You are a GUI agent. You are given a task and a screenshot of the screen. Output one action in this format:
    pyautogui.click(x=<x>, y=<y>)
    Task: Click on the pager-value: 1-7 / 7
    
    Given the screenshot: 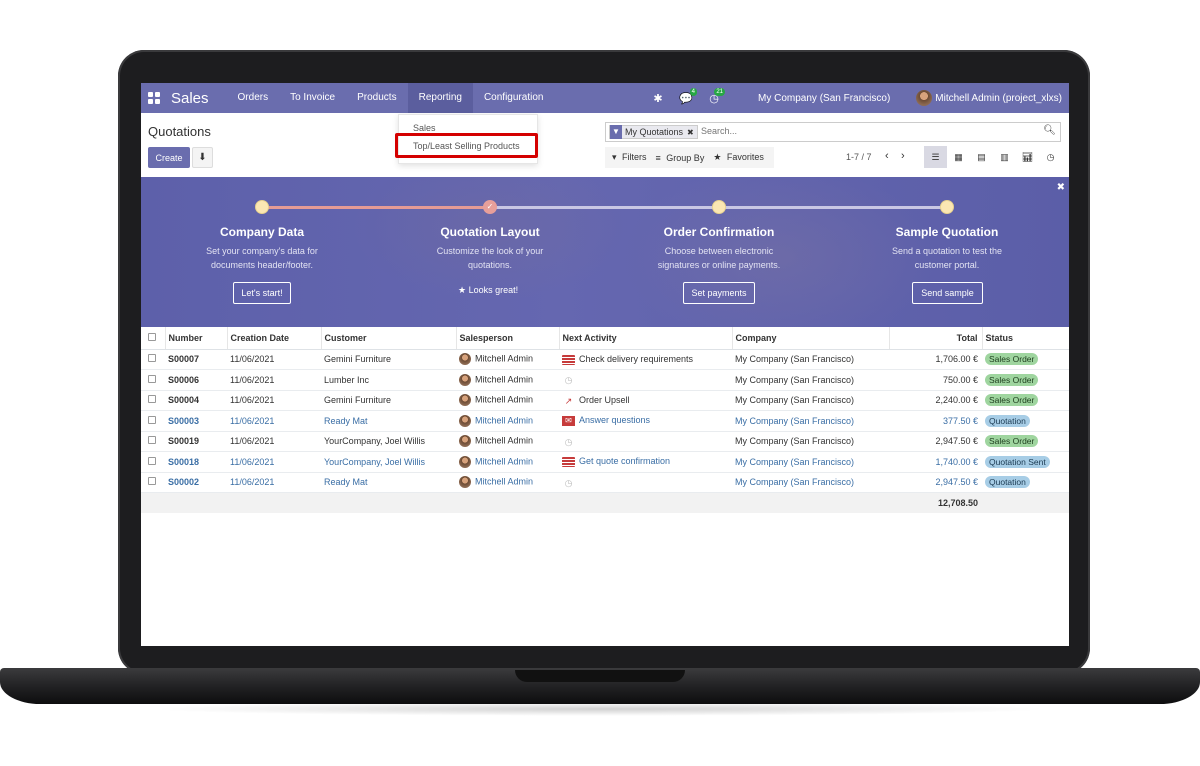 What is the action you would take?
    pyautogui.click(x=859, y=157)
    